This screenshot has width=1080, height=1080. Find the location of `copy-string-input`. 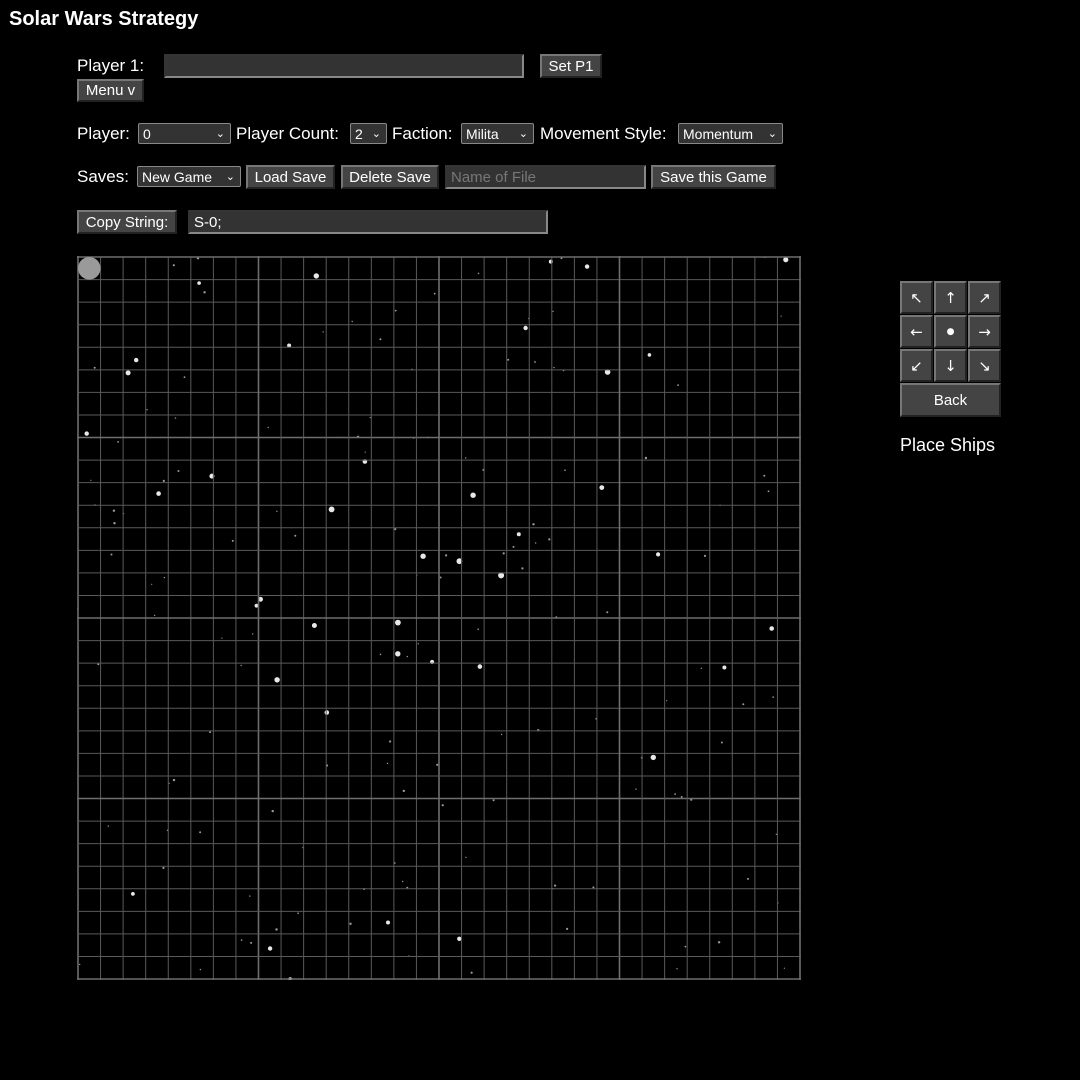

copy-string-input is located at coordinates (368, 222).